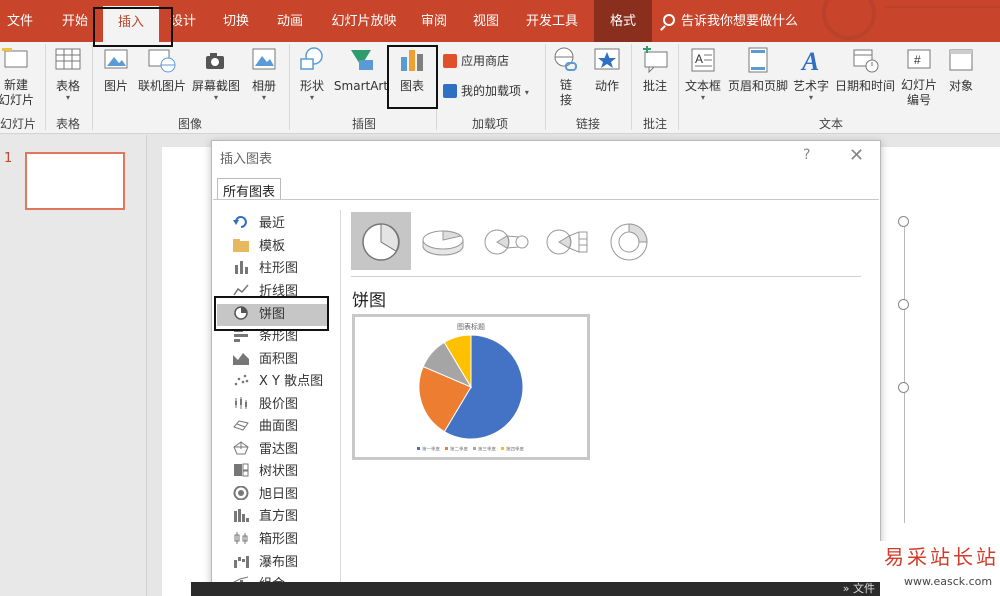  What do you see at coordinates (960, 86) in the screenshot?
I see `object-label: 对象` at bounding box center [960, 86].